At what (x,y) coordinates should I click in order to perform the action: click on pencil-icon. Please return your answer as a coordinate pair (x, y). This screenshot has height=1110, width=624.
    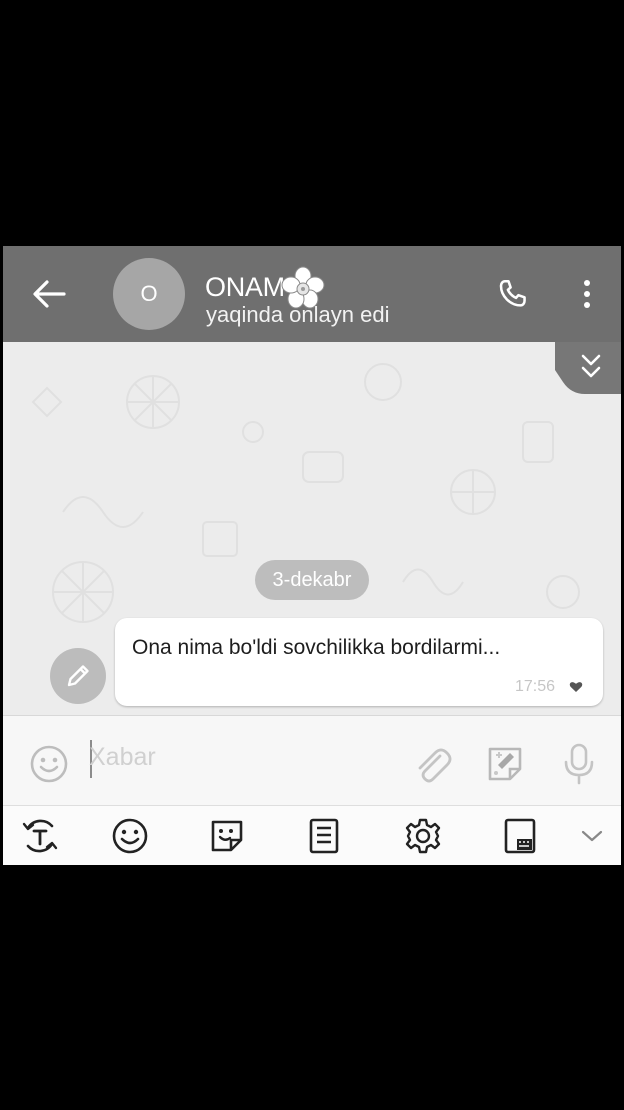
    Looking at the image, I should click on (78, 676).